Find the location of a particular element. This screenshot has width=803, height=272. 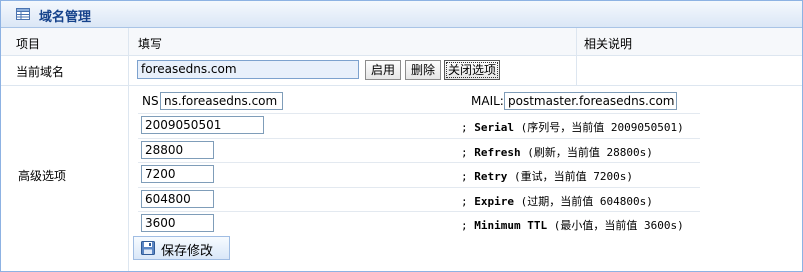

ns-input: ns.foreasedns.com is located at coordinates (221, 101).